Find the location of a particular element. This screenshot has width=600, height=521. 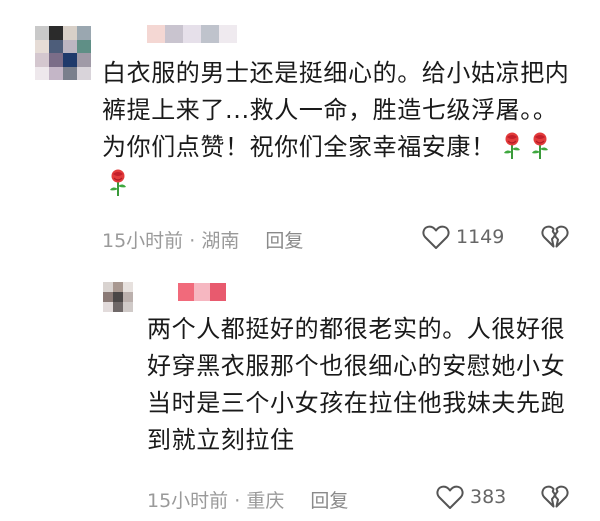

commenter-avatar is located at coordinates (63, 53).